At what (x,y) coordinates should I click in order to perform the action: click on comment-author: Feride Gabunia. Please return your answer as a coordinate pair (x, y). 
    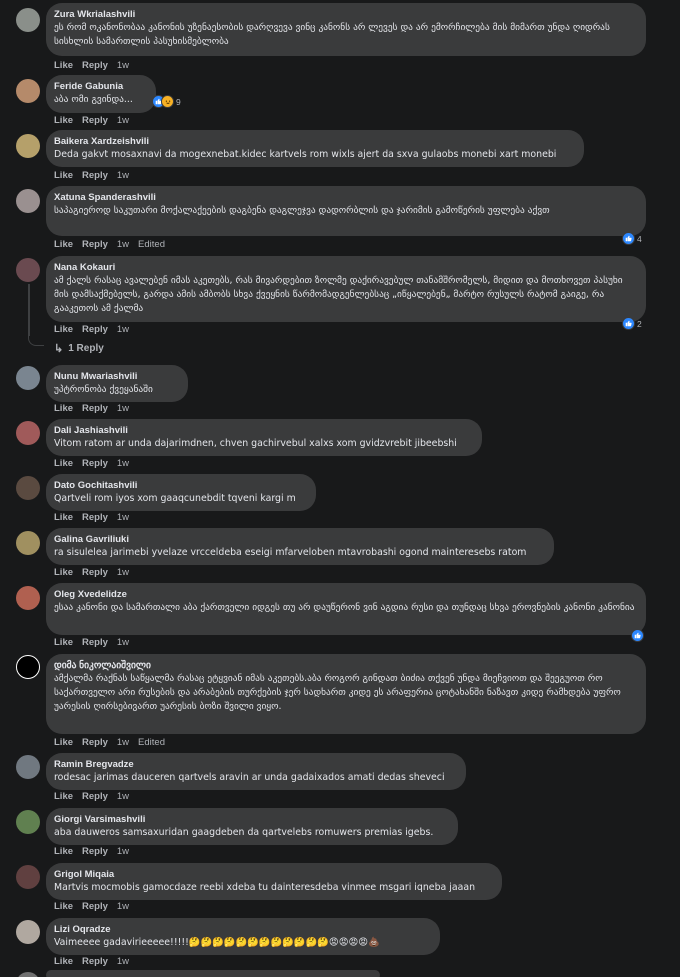
    Looking at the image, I should click on (100, 87).